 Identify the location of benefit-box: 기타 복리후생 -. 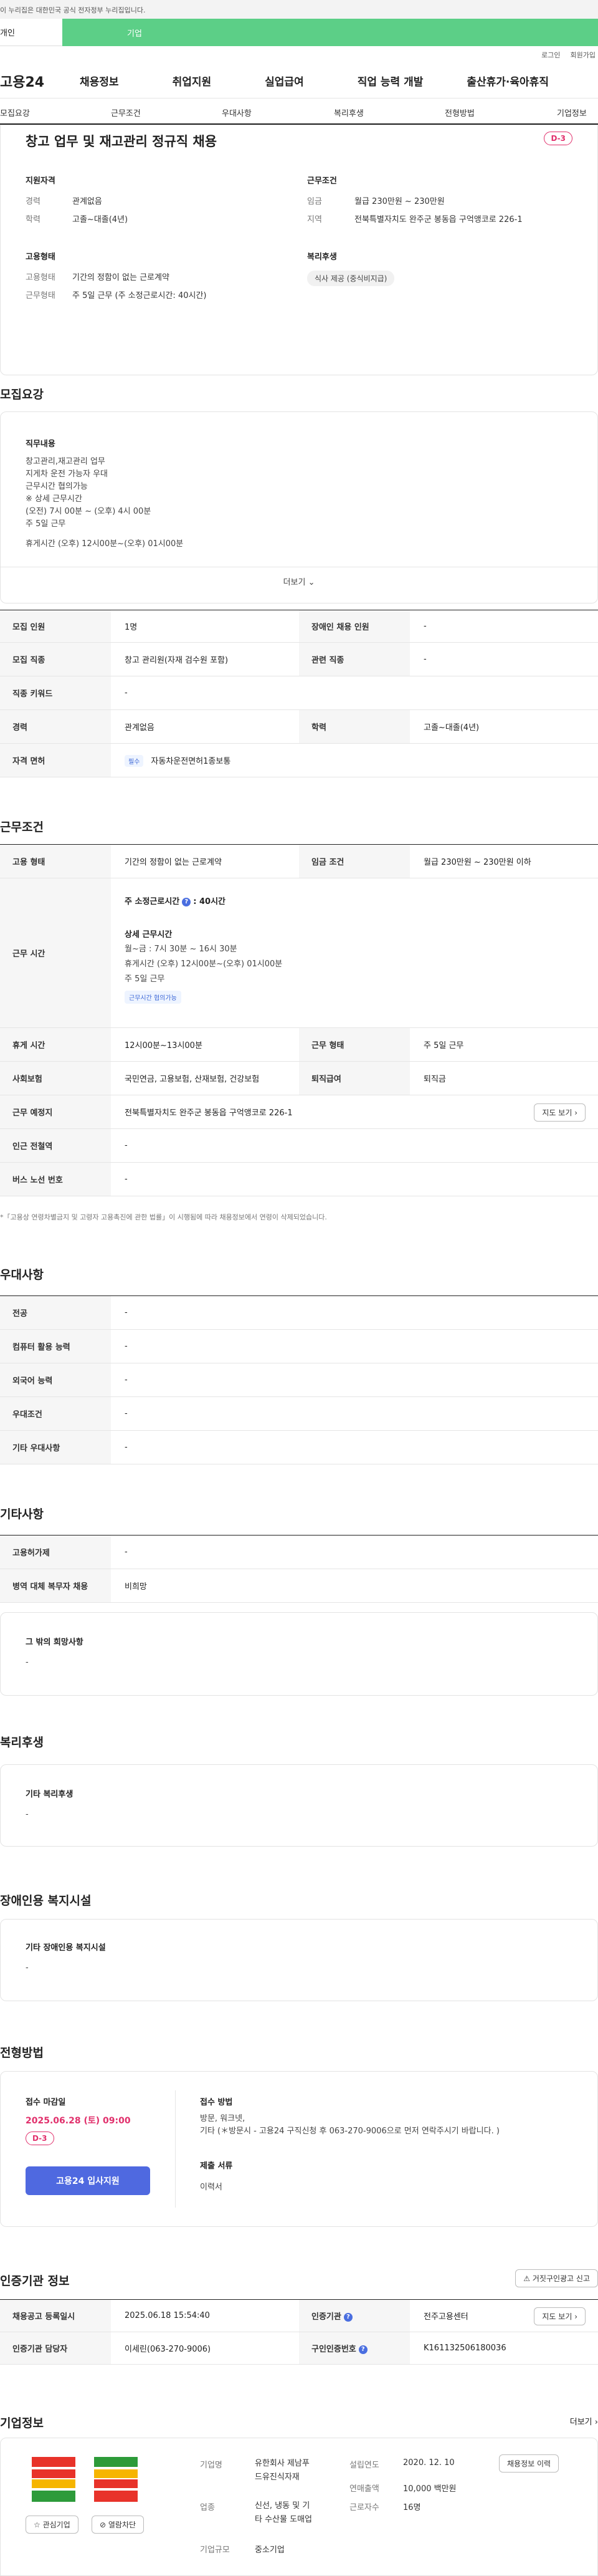
(299, 1805).